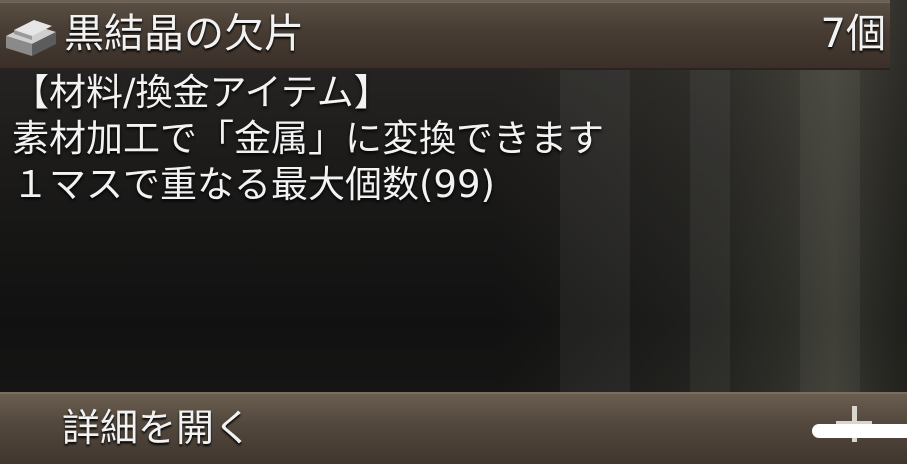 The image size is (907, 464). I want to click on item-count: 7個, so click(853, 34).